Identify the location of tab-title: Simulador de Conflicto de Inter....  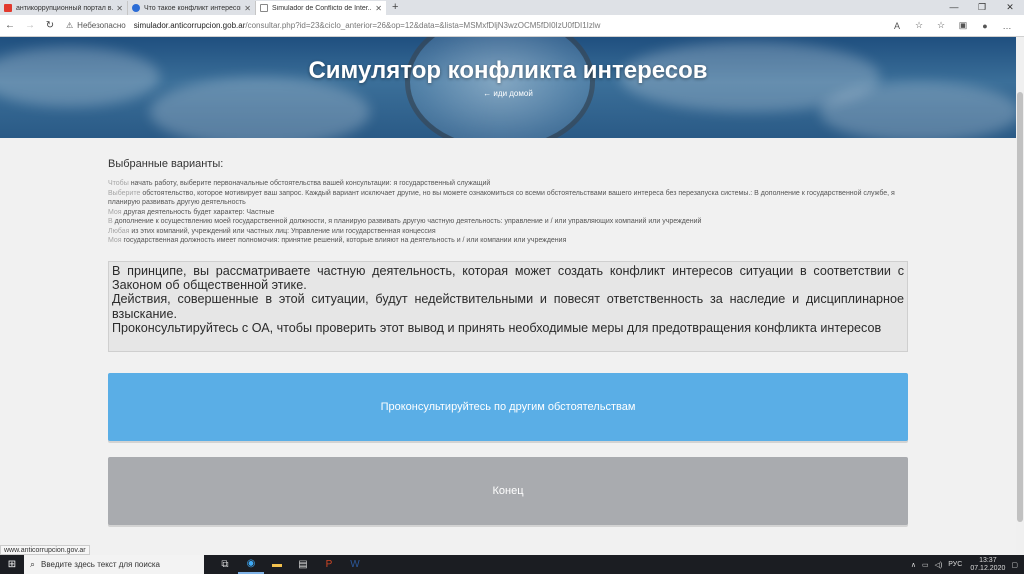
(322, 8).